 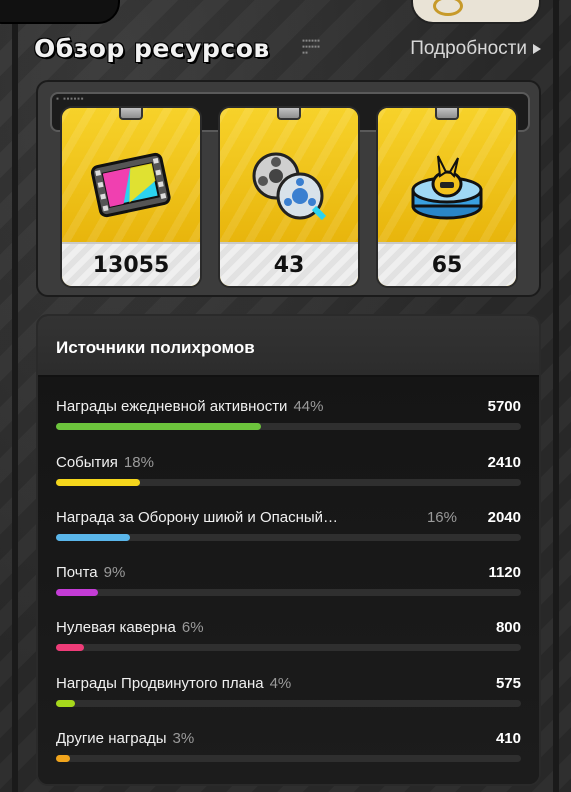 What do you see at coordinates (87, 462) in the screenshot?
I see `source-label: События` at bounding box center [87, 462].